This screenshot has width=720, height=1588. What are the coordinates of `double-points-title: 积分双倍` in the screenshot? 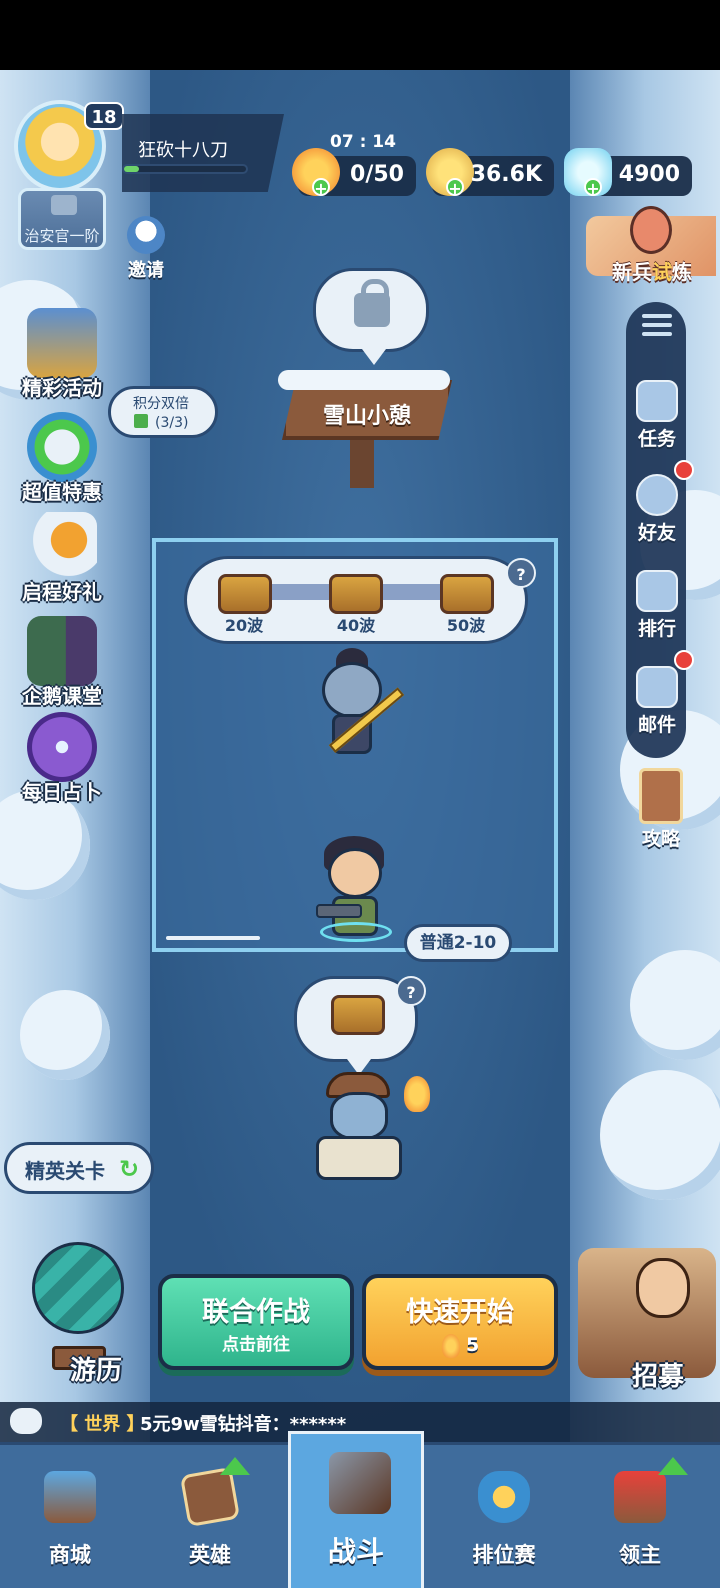 It's located at (161, 404).